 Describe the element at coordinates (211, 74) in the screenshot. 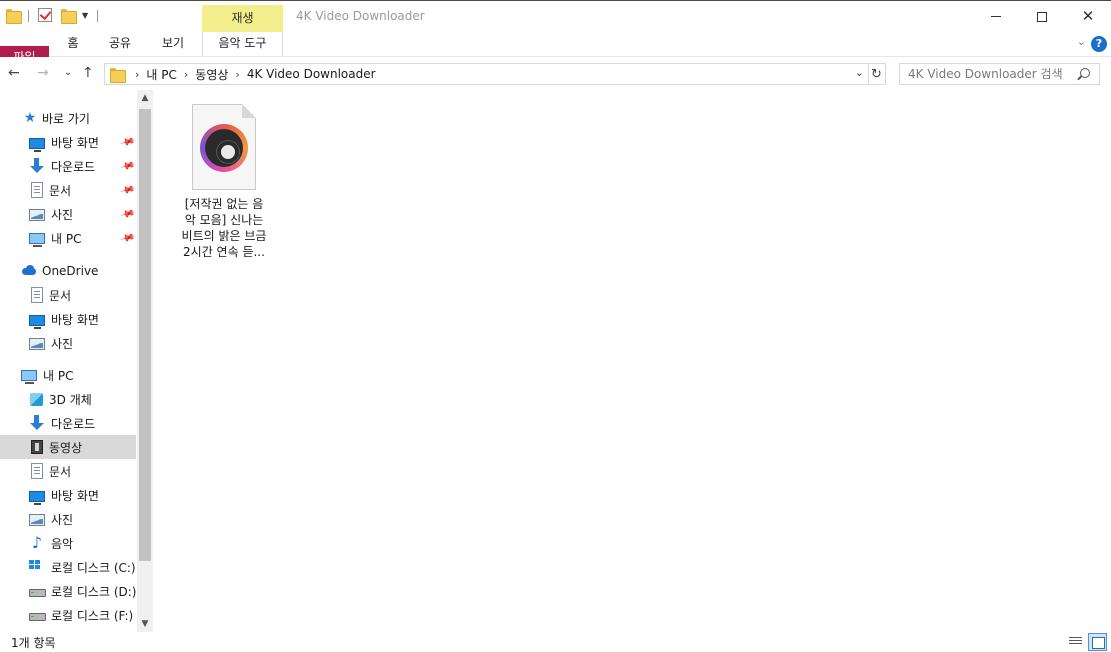

I see `breadcrumb-videos: 동영상` at that location.